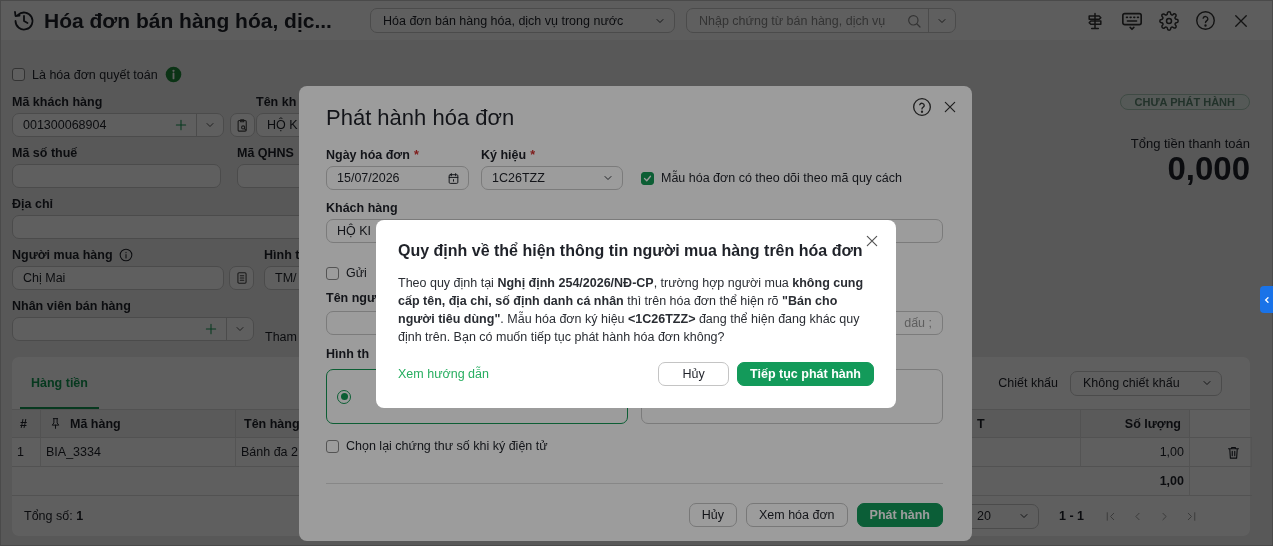  Describe the element at coordinates (24, 20) in the screenshot. I see `clock-history-icon` at that location.